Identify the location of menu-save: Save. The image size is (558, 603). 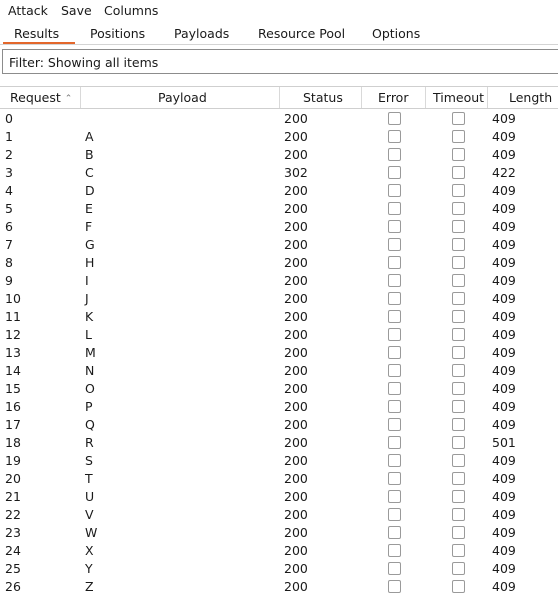
(76, 10).